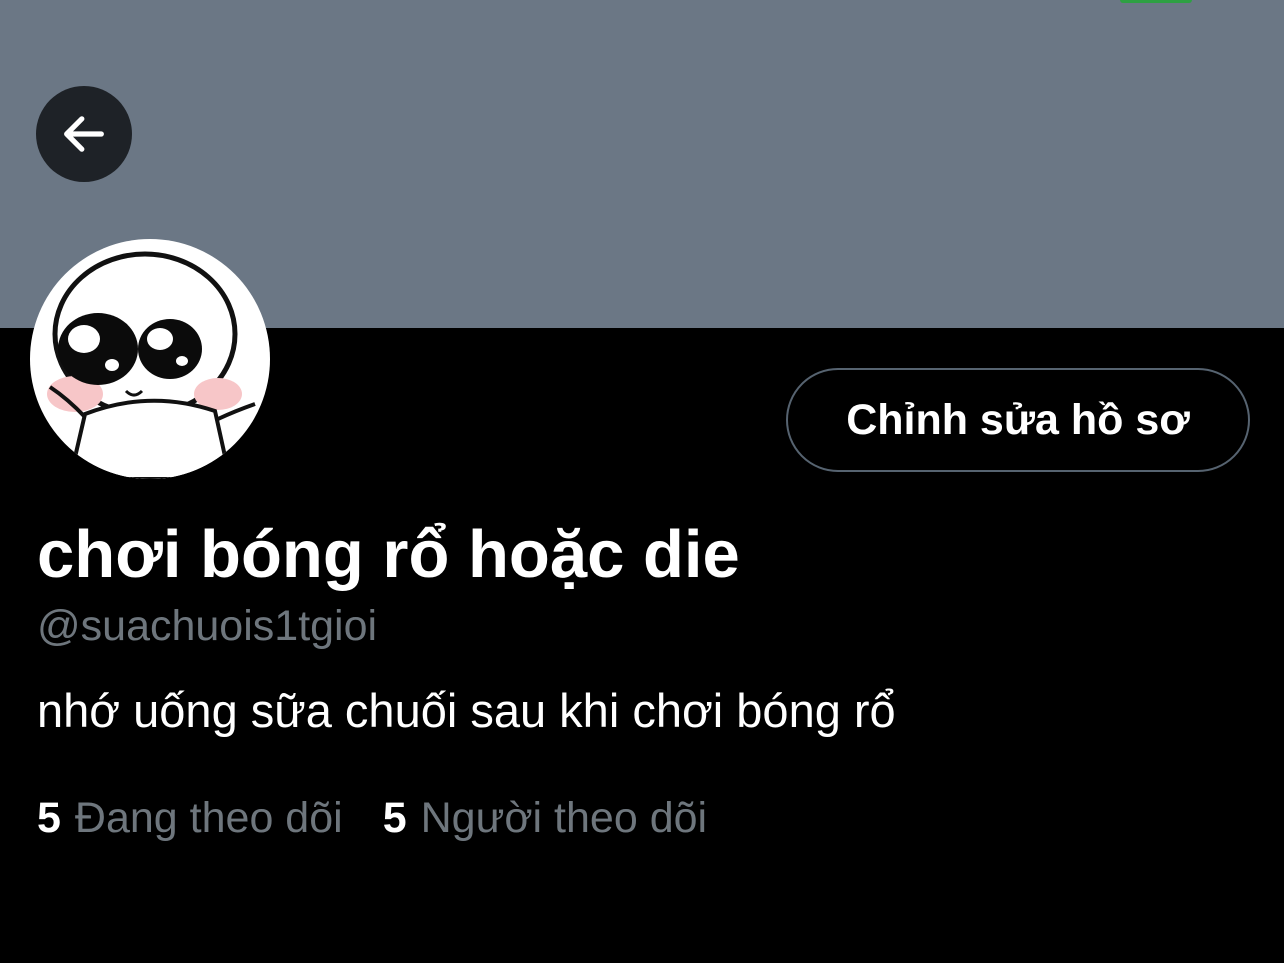 The width and height of the screenshot is (1284, 963). I want to click on status-indicator, so click(1156, 1).